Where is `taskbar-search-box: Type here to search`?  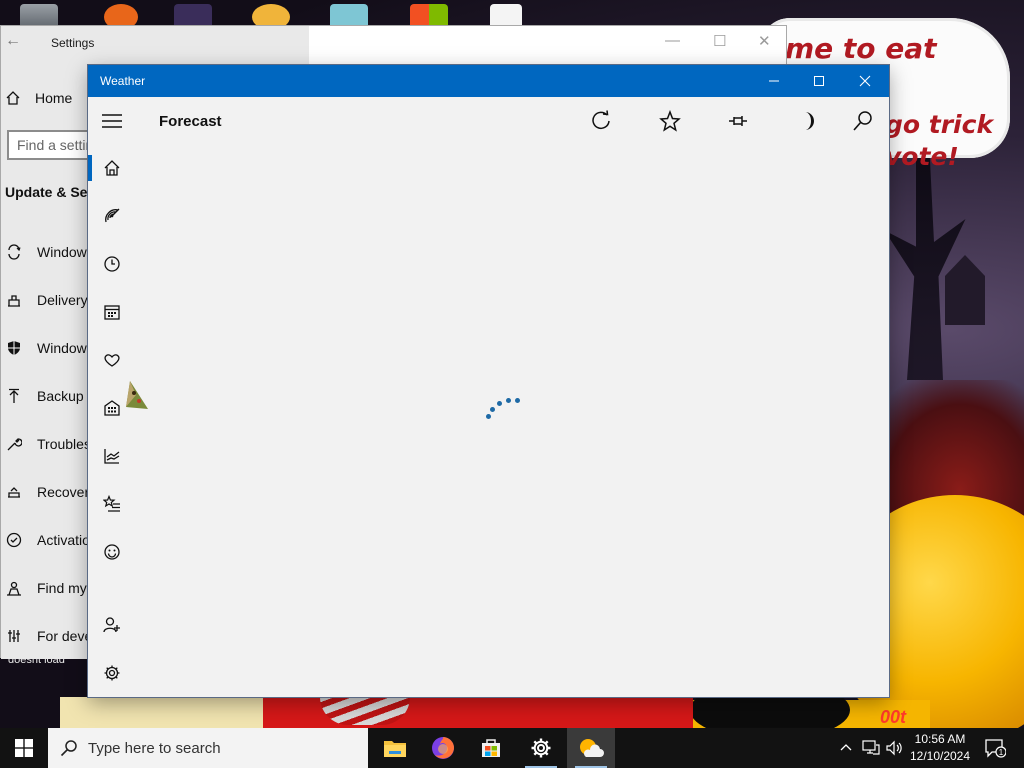 taskbar-search-box: Type here to search is located at coordinates (208, 748).